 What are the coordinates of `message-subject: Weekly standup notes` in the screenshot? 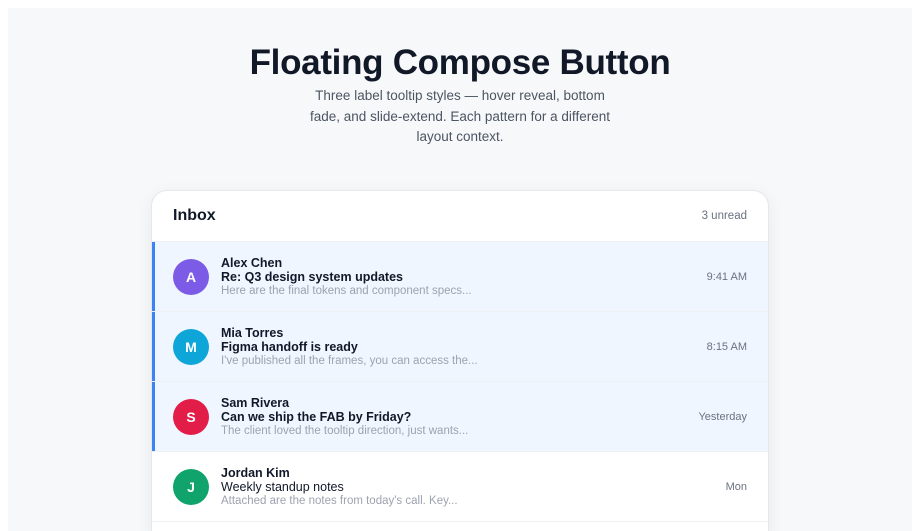 It's located at (282, 486).